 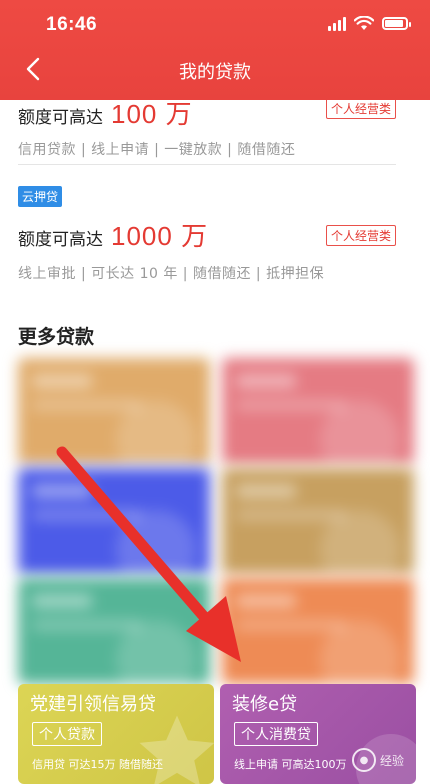 I want to click on page-title: 我的贷款, so click(x=215, y=72).